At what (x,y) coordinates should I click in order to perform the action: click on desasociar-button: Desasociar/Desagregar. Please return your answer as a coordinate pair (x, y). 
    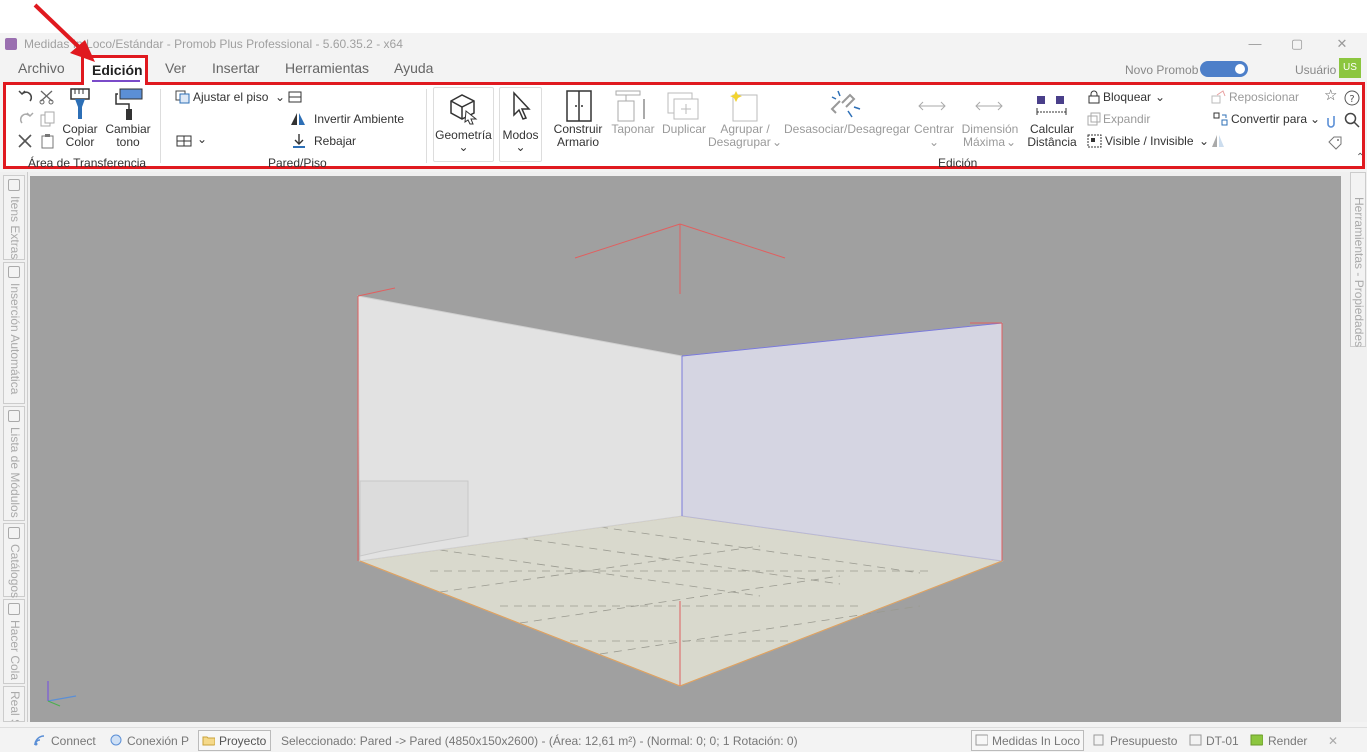
    Looking at the image, I should click on (847, 129).